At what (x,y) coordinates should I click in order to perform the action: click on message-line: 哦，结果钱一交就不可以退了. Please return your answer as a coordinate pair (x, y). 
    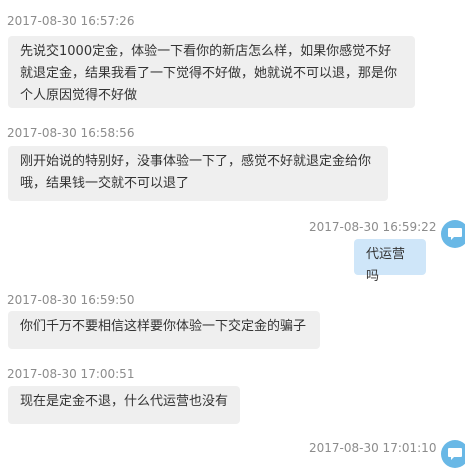
    Looking at the image, I should click on (105, 183).